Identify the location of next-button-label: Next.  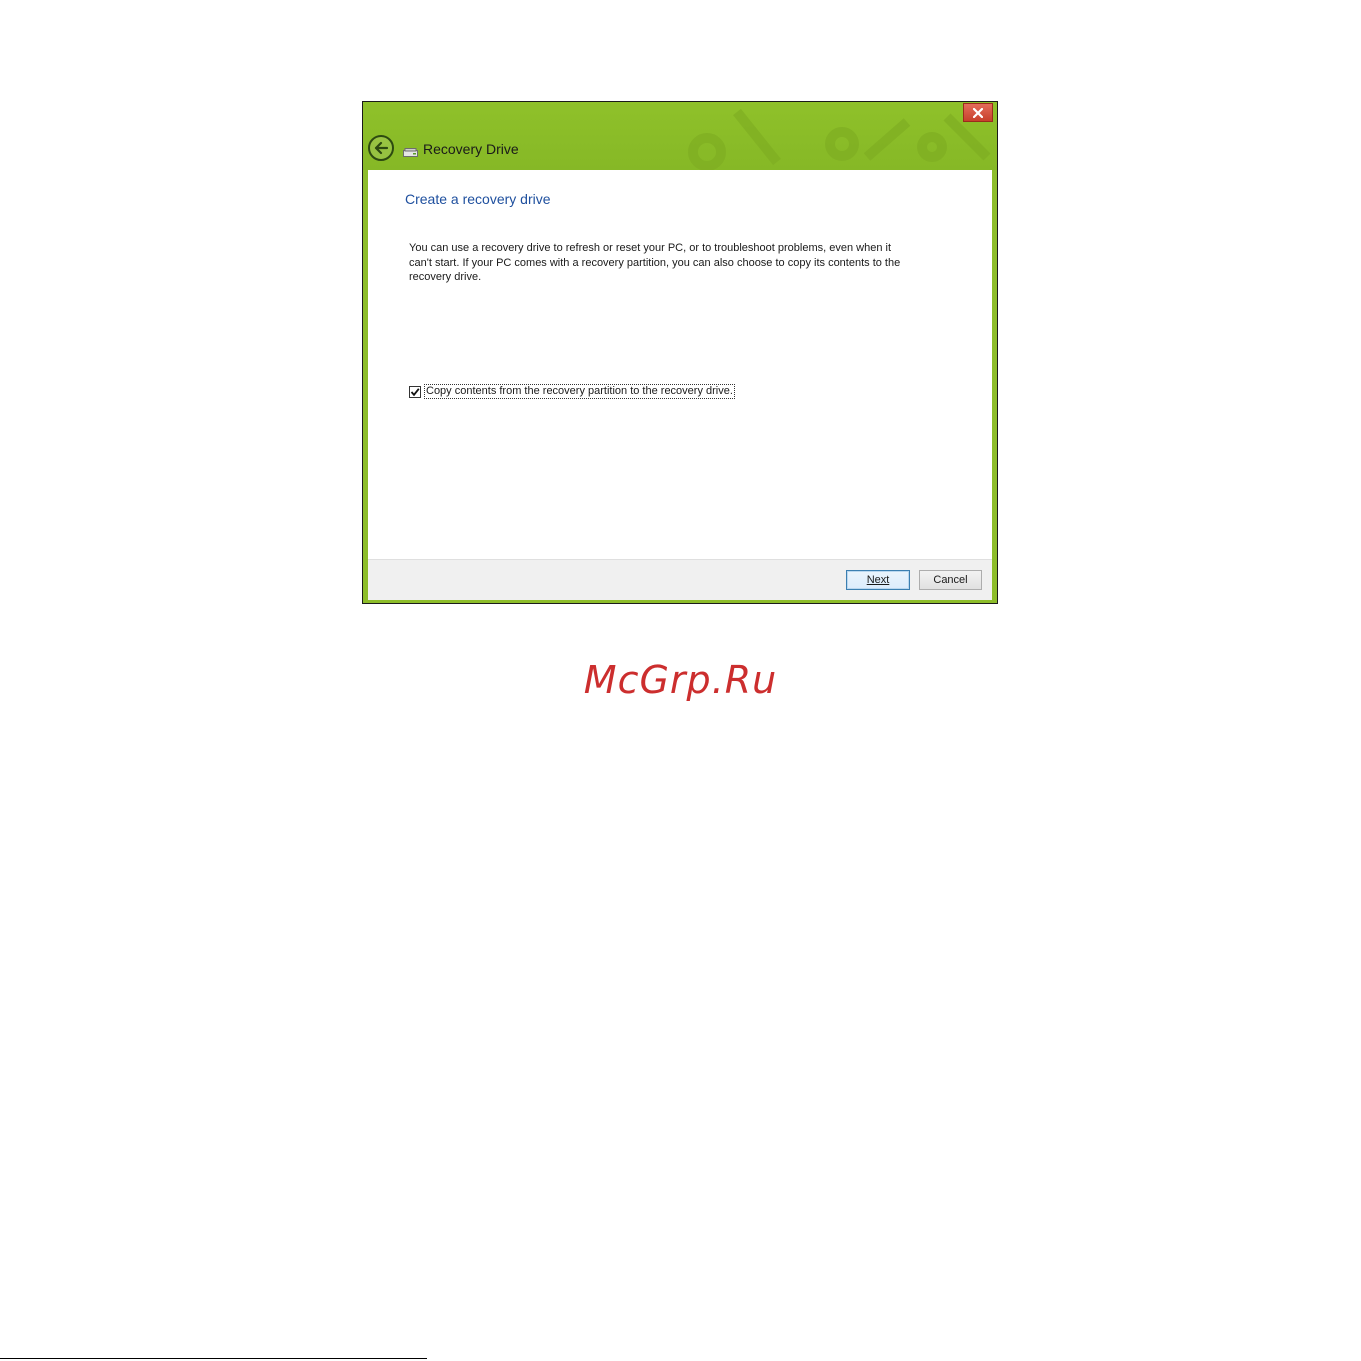
(878, 580).